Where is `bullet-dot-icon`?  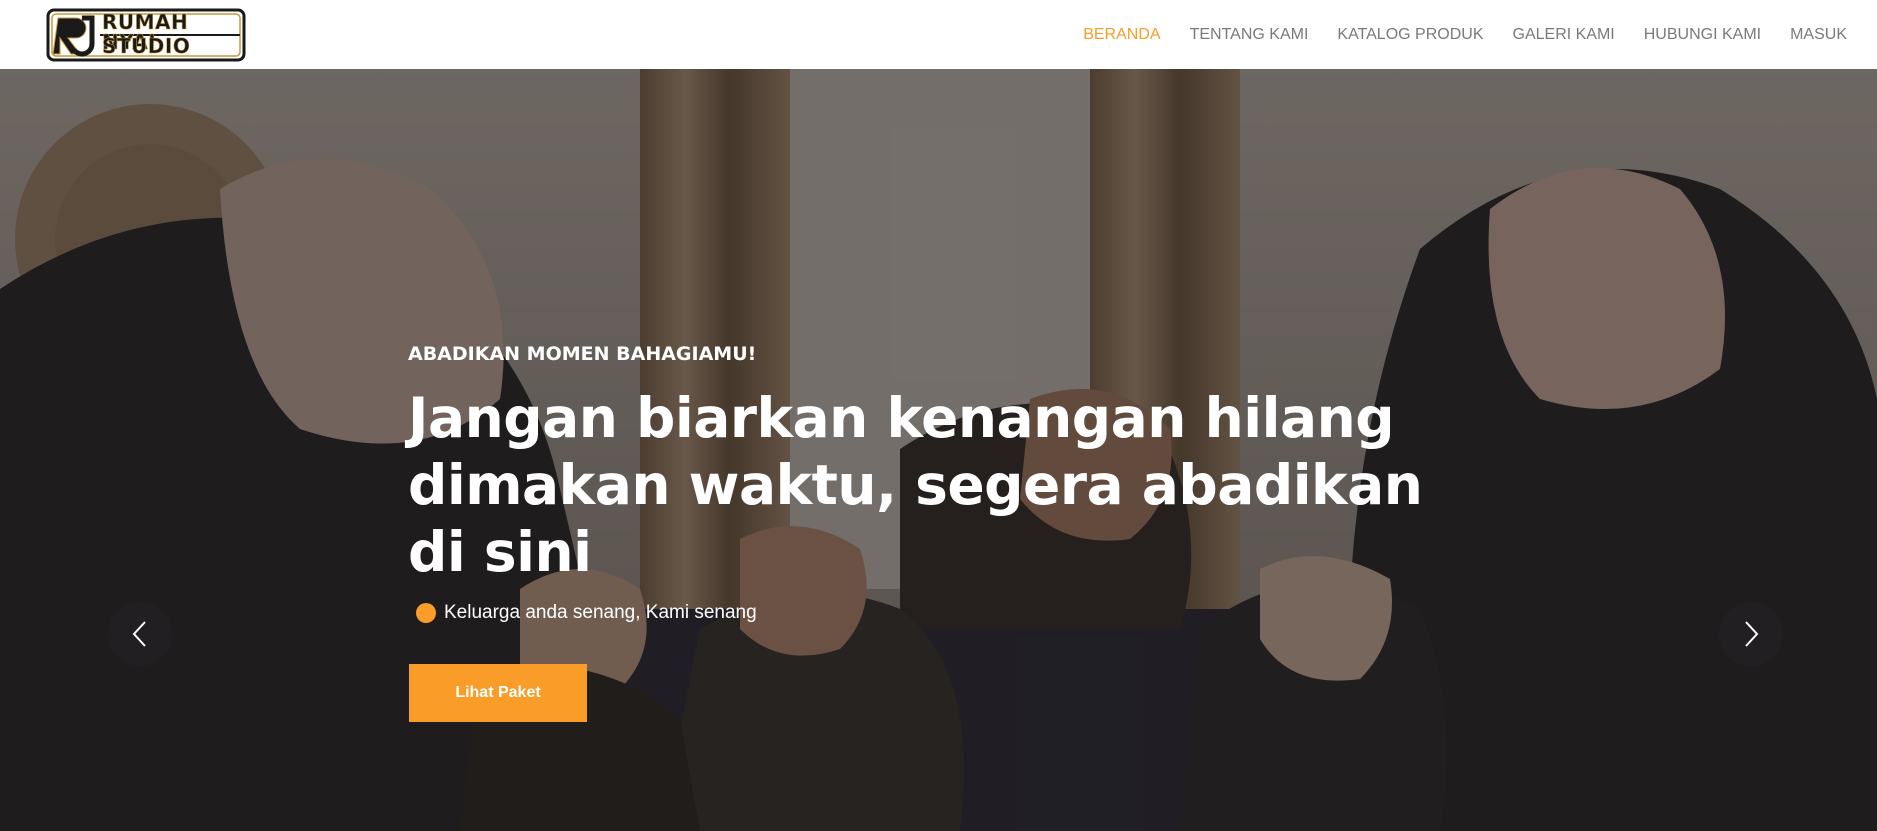
bullet-dot-icon is located at coordinates (426, 613).